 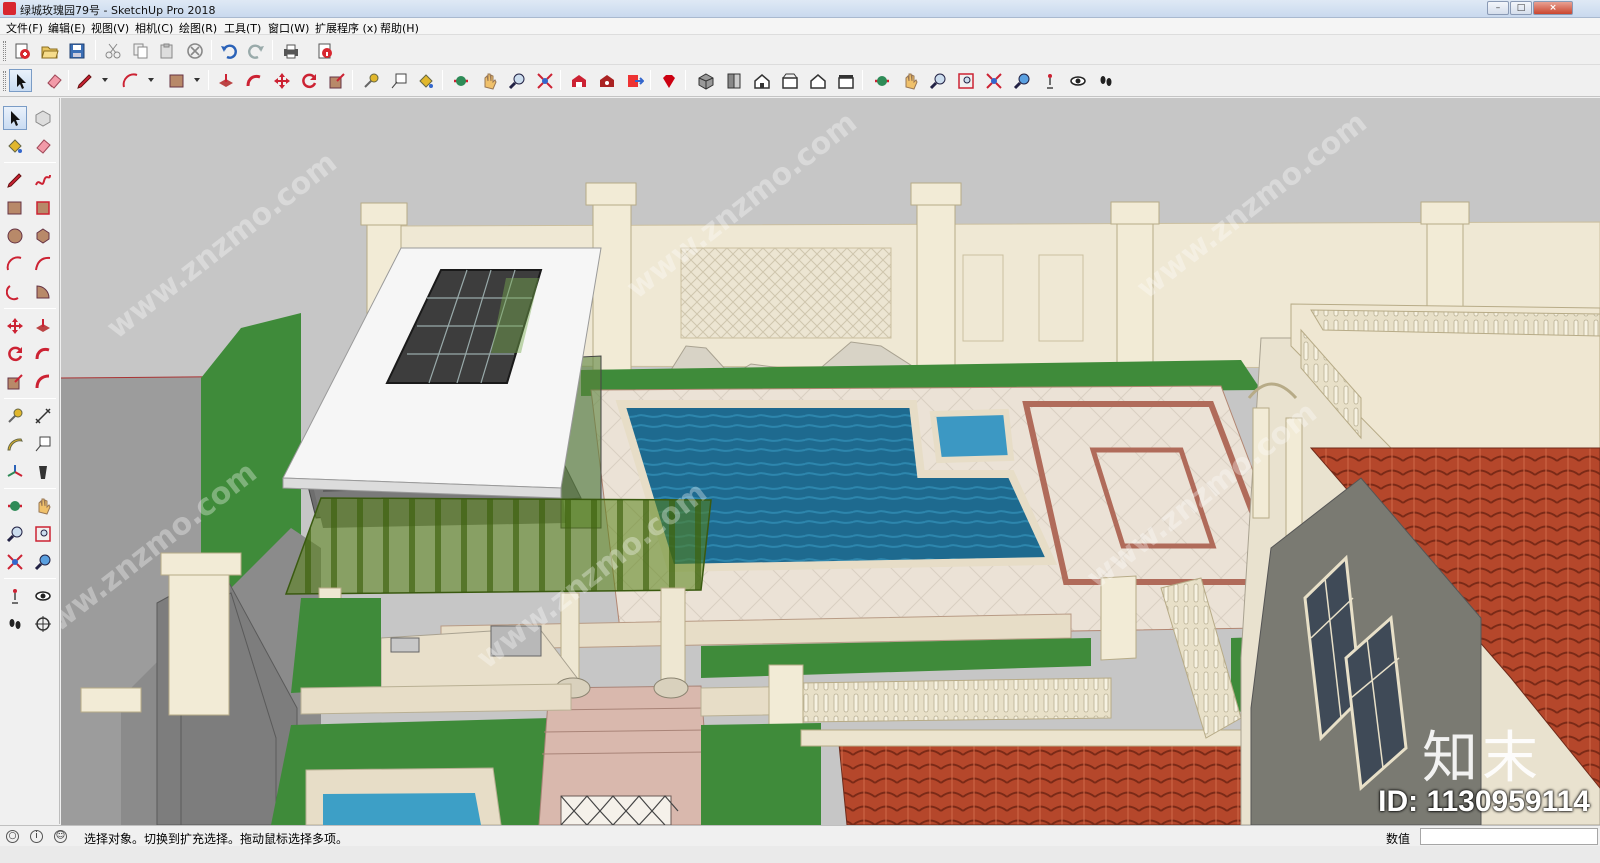 I want to click on cut-icon, so click(x=112, y=50).